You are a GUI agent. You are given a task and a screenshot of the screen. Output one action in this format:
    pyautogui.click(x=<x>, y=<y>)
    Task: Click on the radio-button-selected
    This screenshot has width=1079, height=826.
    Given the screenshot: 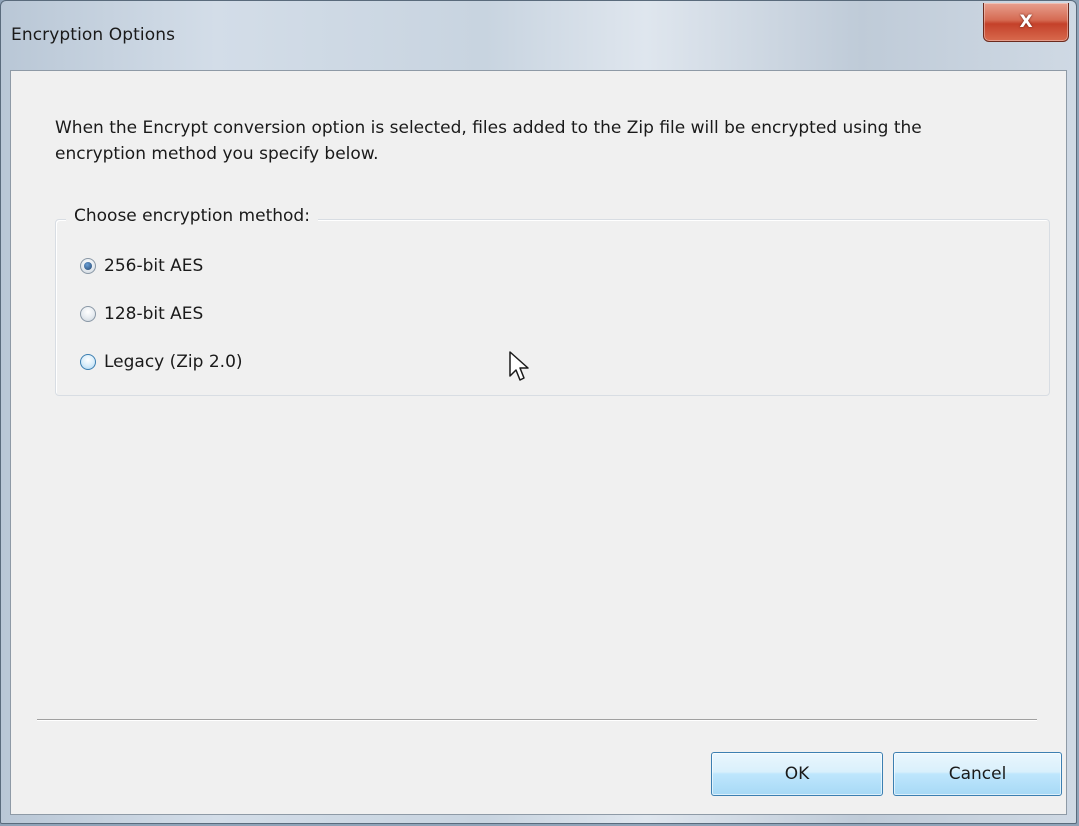 What is the action you would take?
    pyautogui.click(x=88, y=266)
    